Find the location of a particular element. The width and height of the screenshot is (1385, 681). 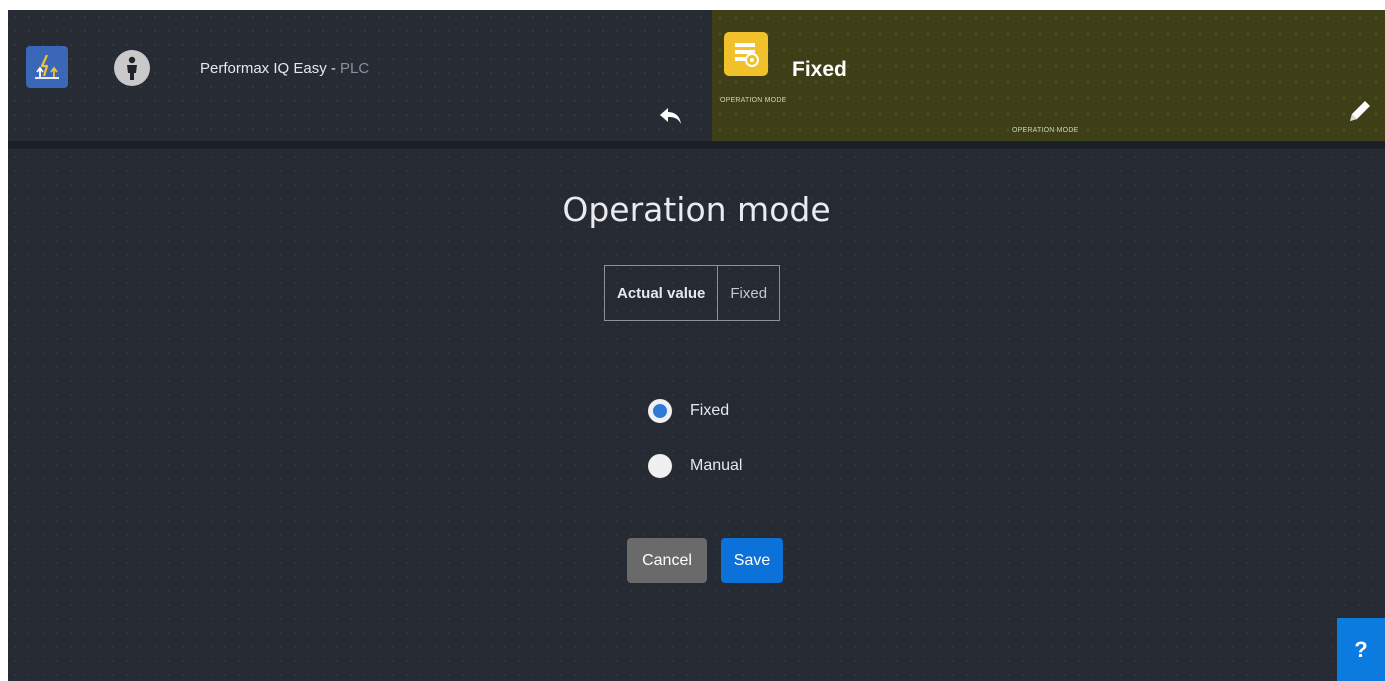

actual-value-table: Actual value Fixed is located at coordinates (692, 293).